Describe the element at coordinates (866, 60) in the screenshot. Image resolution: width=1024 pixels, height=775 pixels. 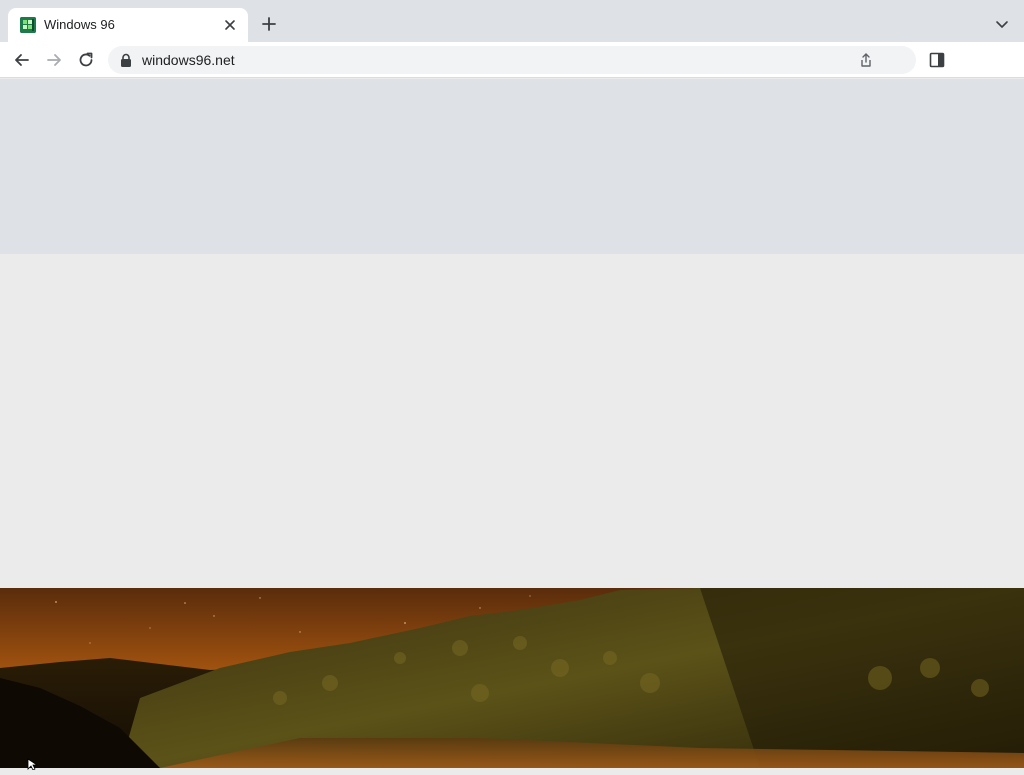
I see `share-icon` at that location.